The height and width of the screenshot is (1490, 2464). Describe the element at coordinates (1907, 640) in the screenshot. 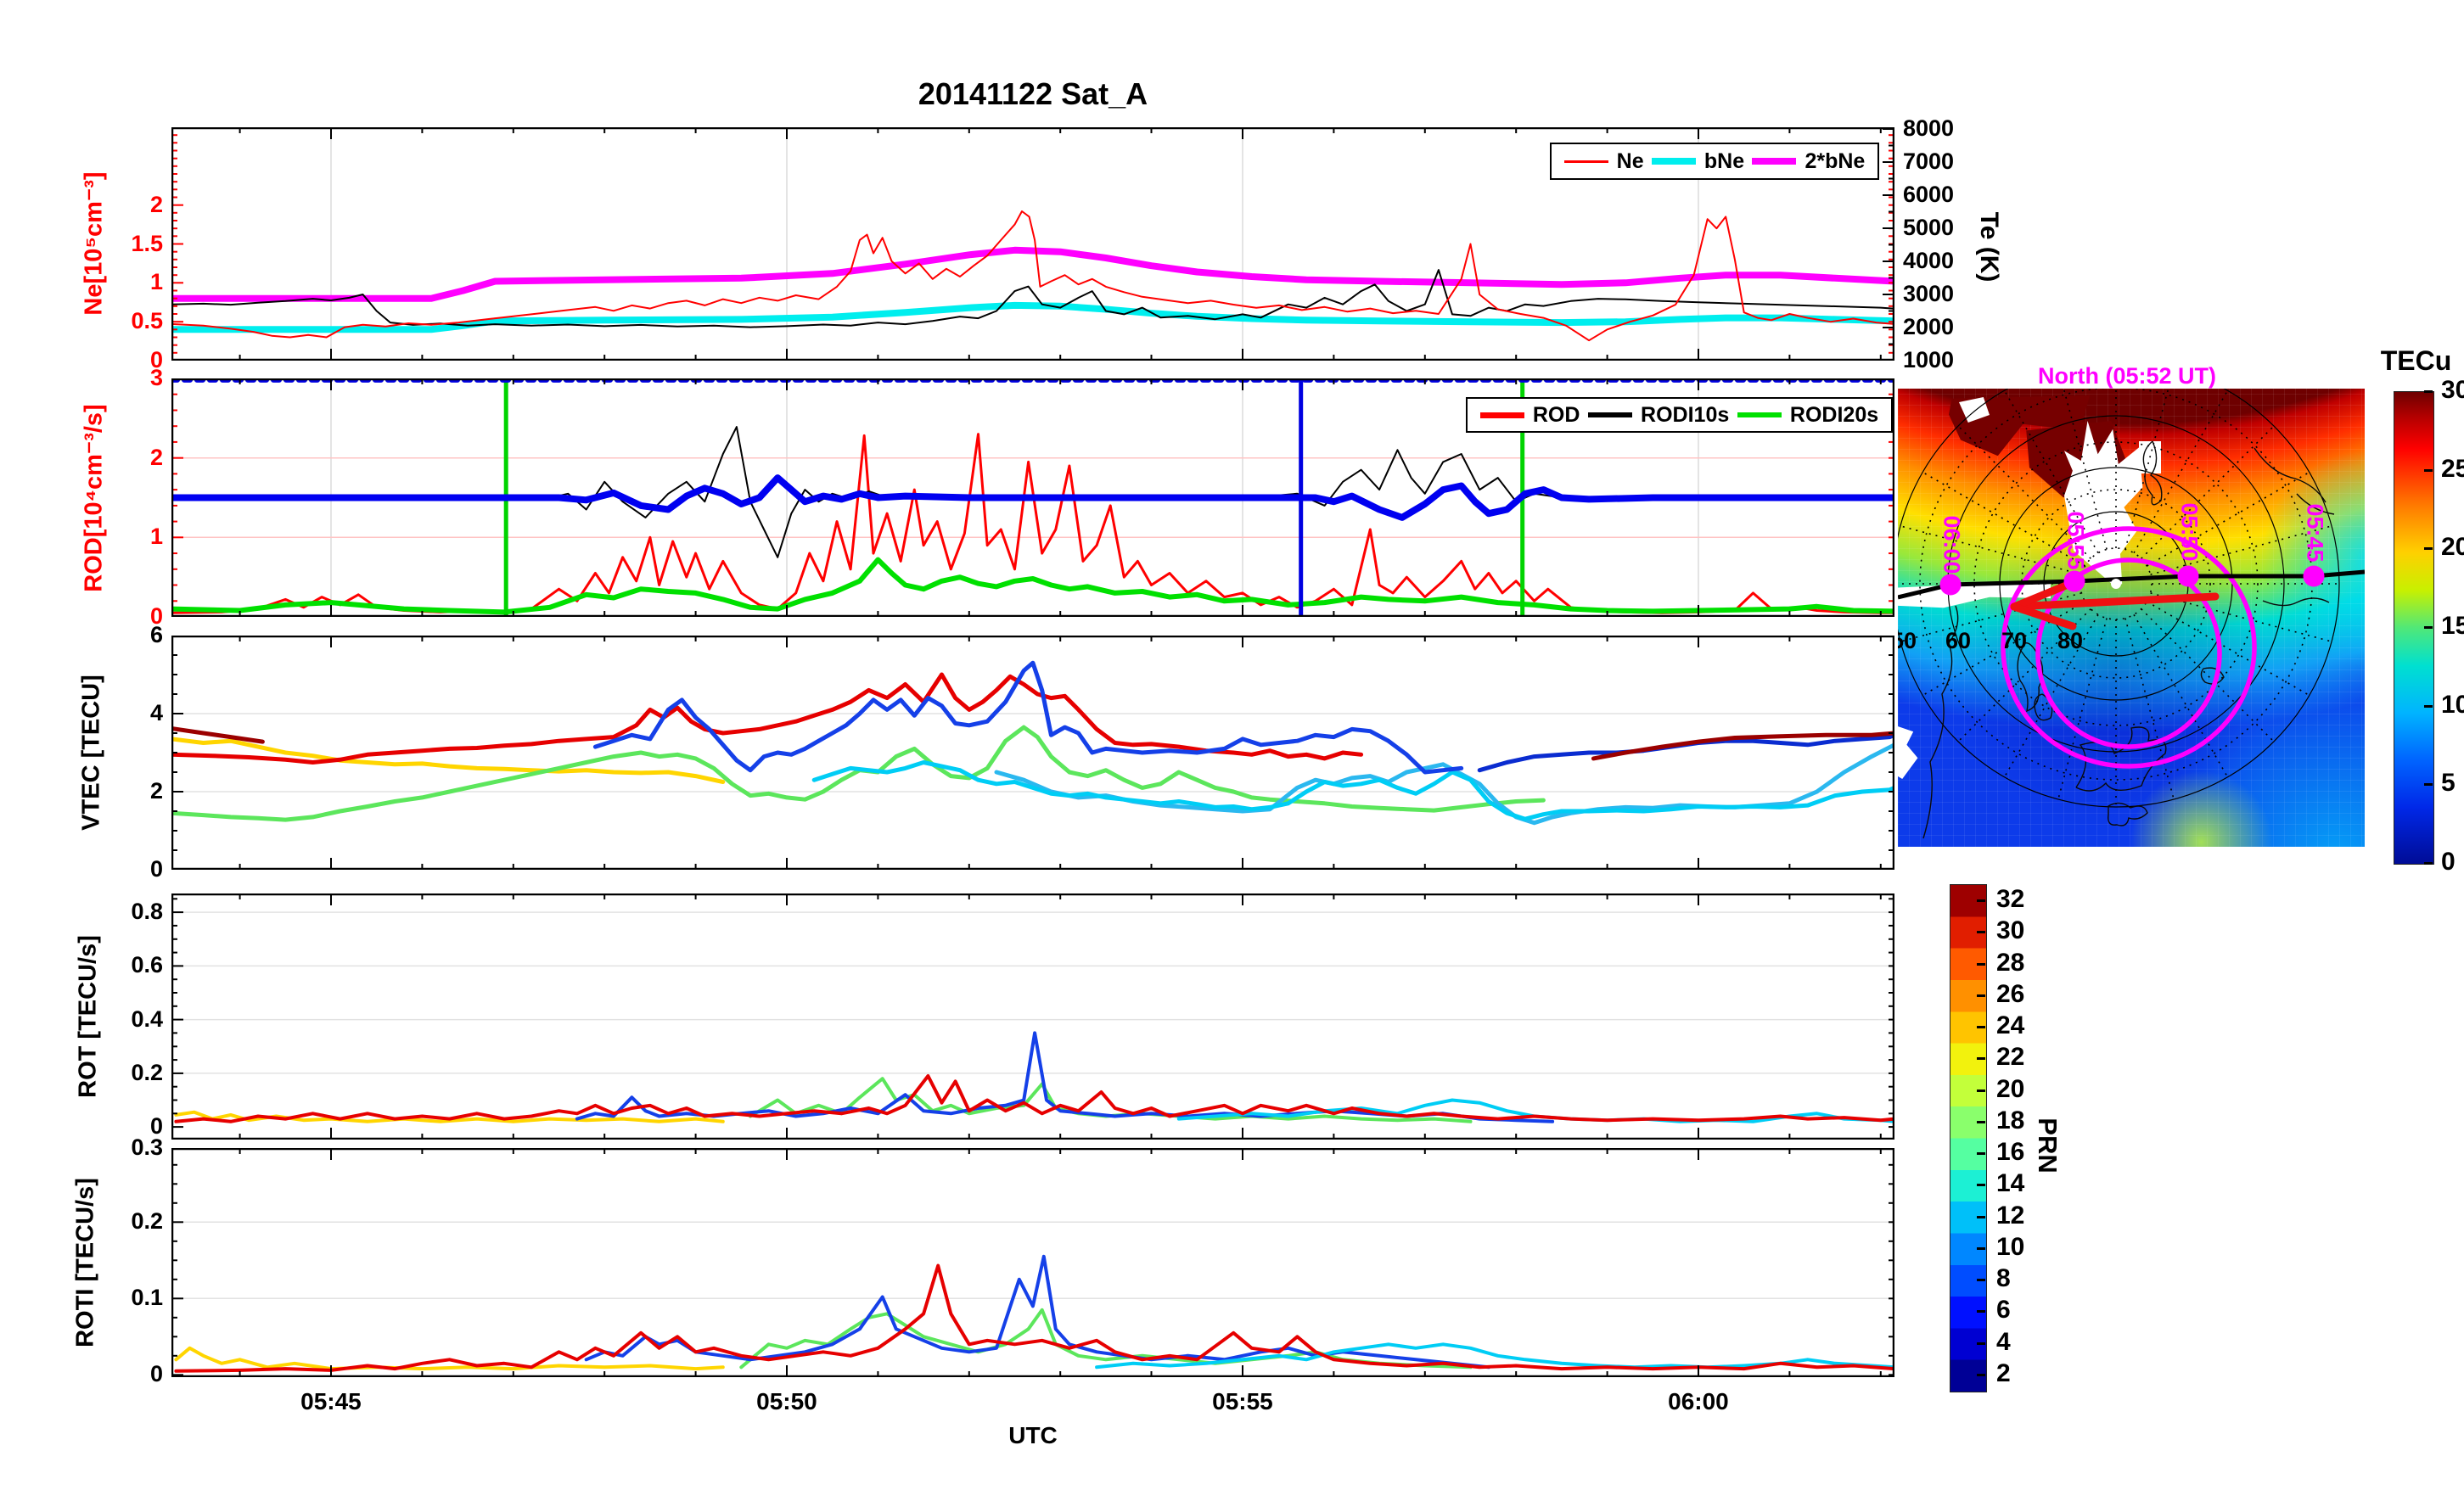

I see `map-lat-label: 50` at that location.